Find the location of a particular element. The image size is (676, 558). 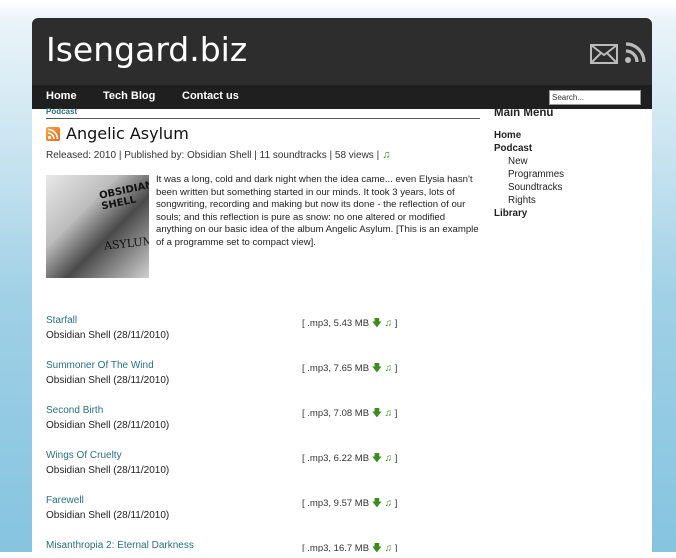

breadcrumb-divider is located at coordinates (263, 118).